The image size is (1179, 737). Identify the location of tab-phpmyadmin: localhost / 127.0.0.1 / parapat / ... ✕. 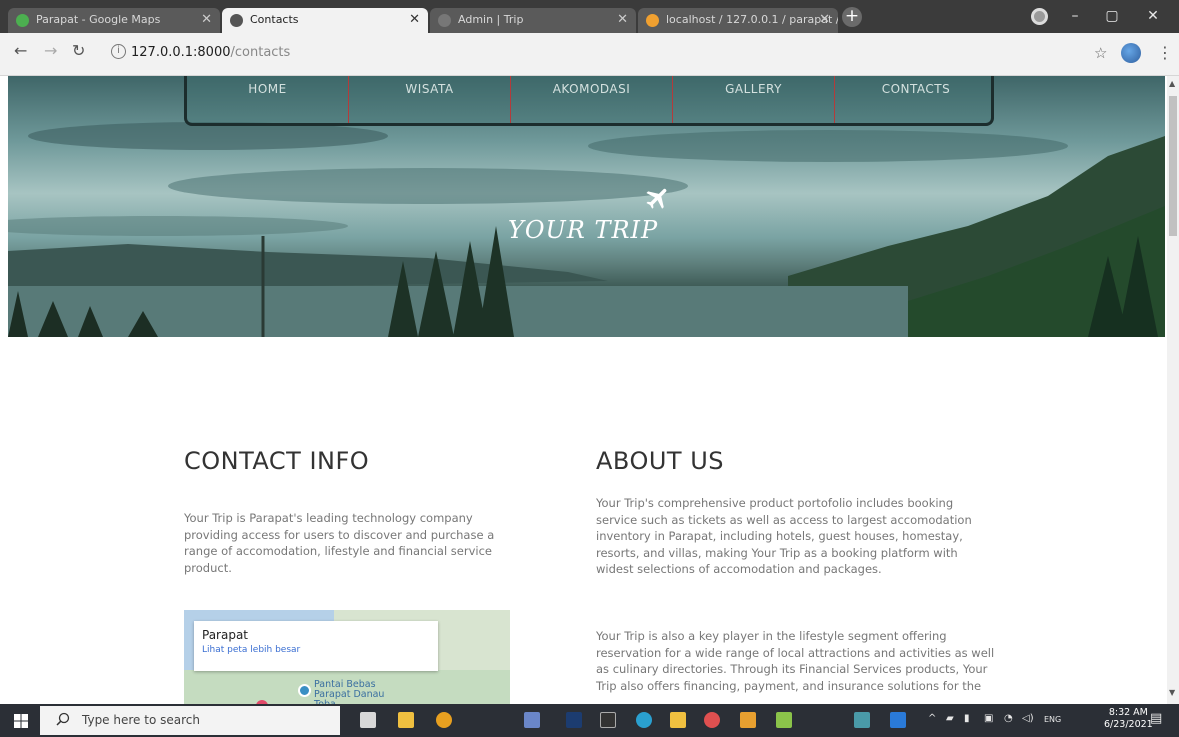
(738, 20).